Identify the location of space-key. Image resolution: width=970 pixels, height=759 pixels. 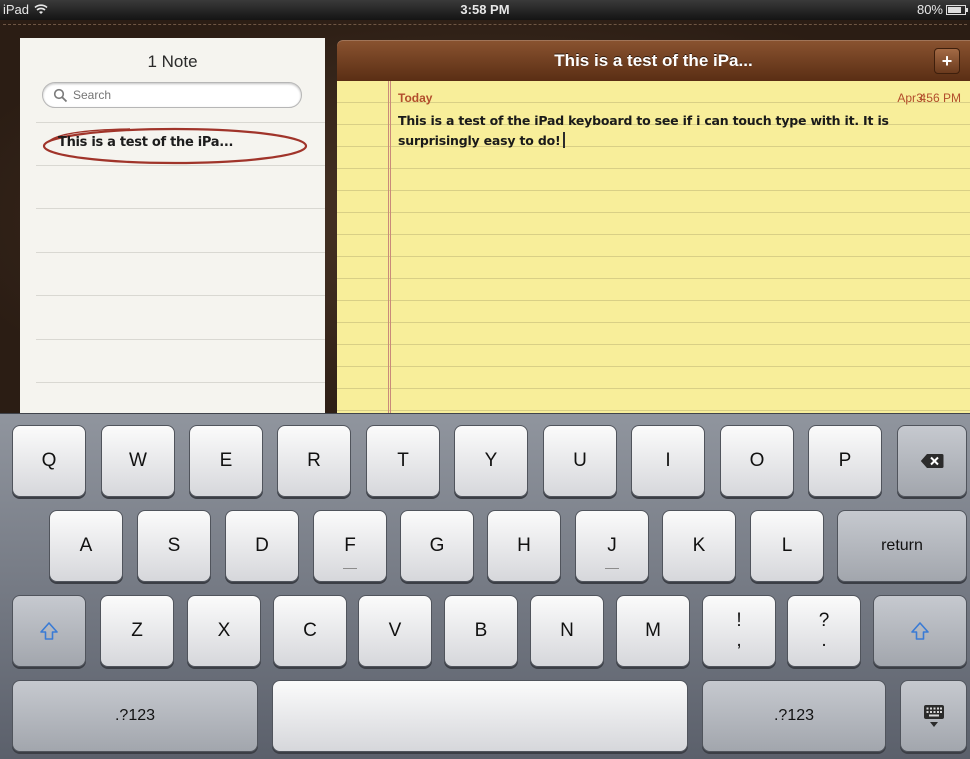
(480, 716).